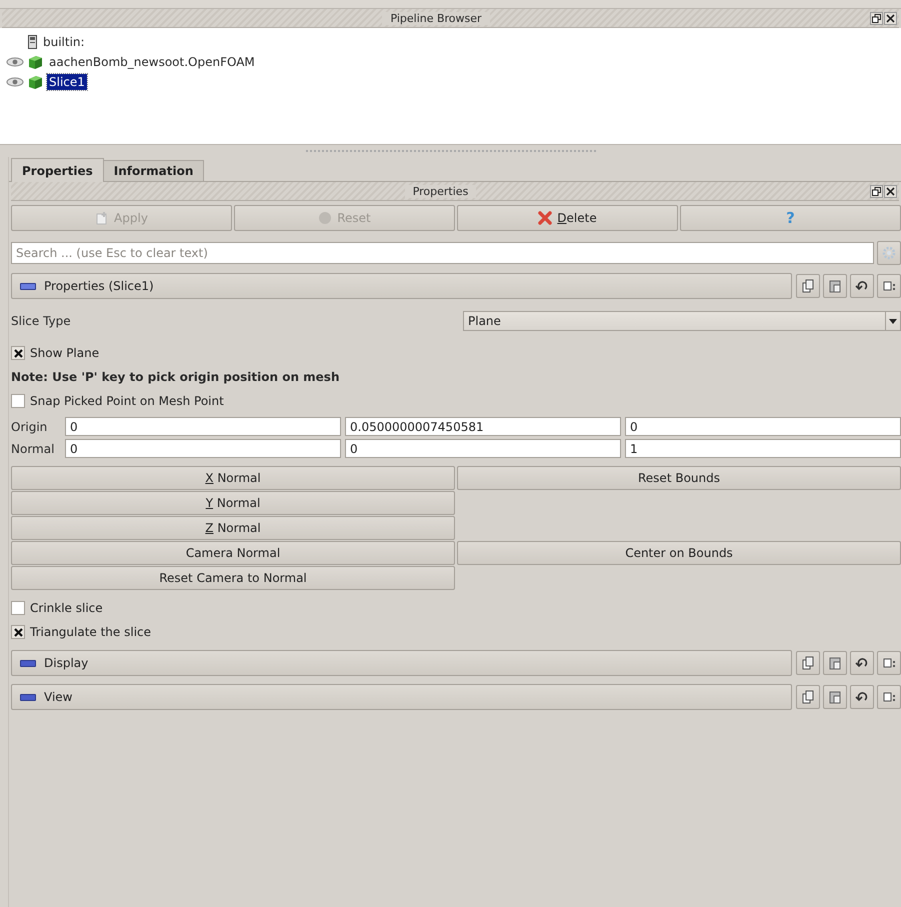 This screenshot has height=907, width=901. Describe the element at coordinates (153, 170) in the screenshot. I see `tab: Information` at that location.